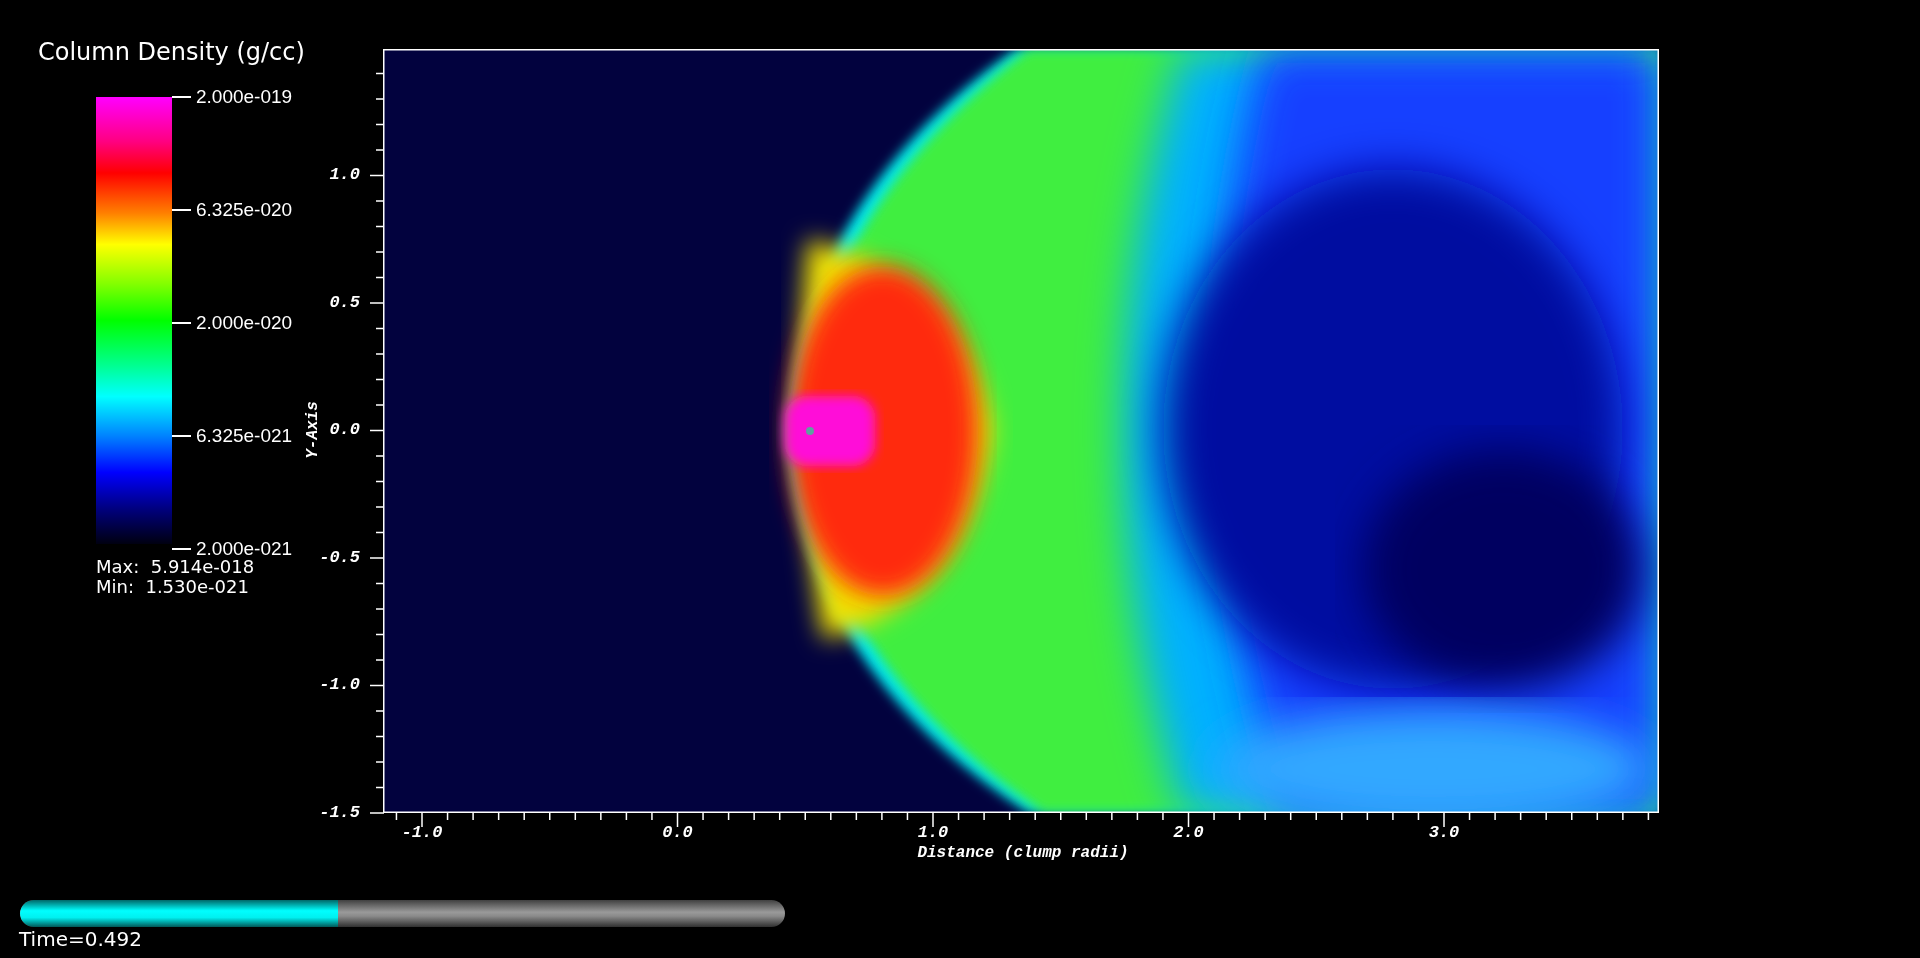 The image size is (1920, 958). What do you see at coordinates (402, 913) in the screenshot?
I see `time-slider` at bounding box center [402, 913].